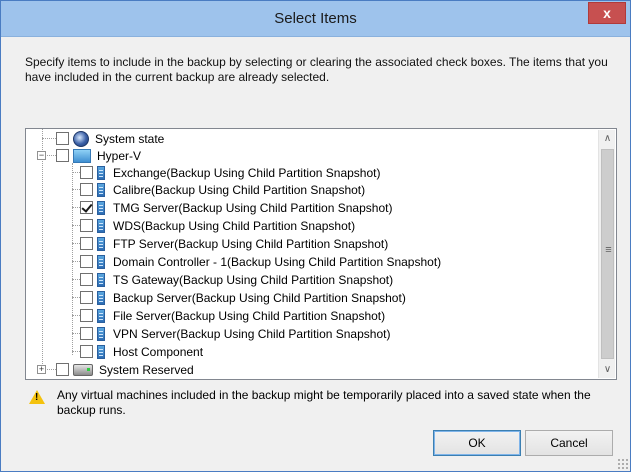  I want to click on tree-item-label: Hyper-V, so click(119, 155).